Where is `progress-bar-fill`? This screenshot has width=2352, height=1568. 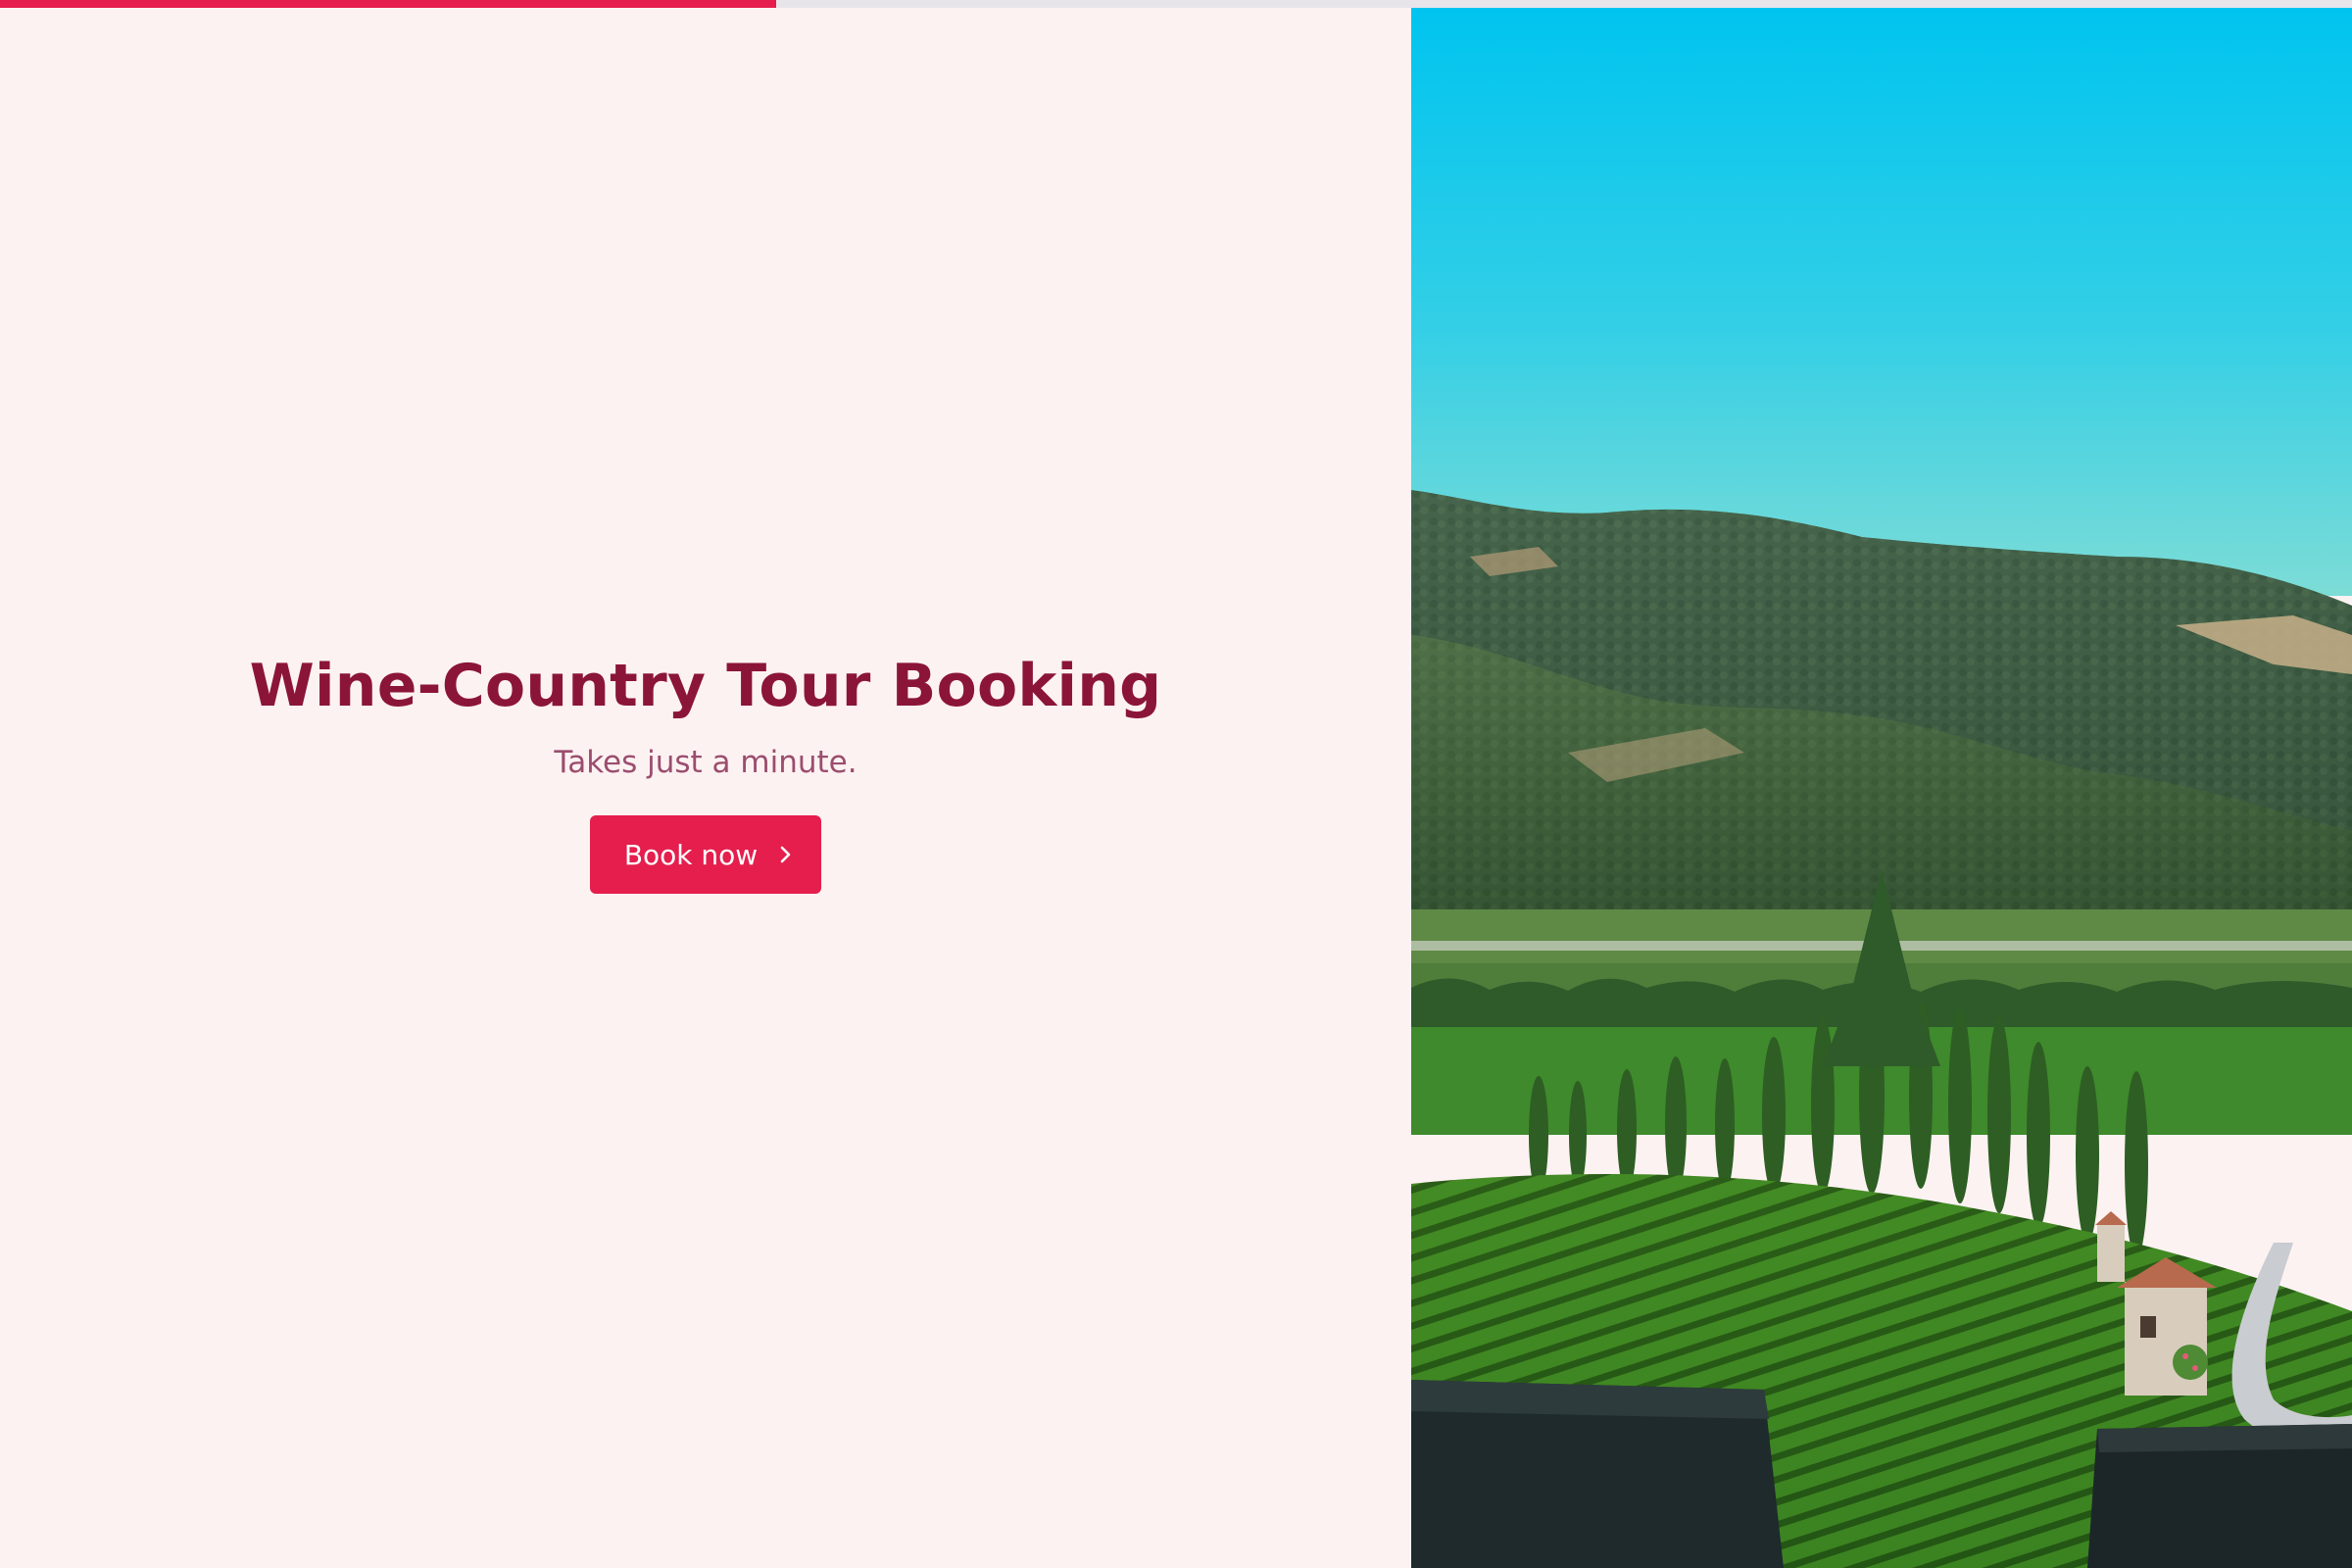 progress-bar-fill is located at coordinates (388, 4).